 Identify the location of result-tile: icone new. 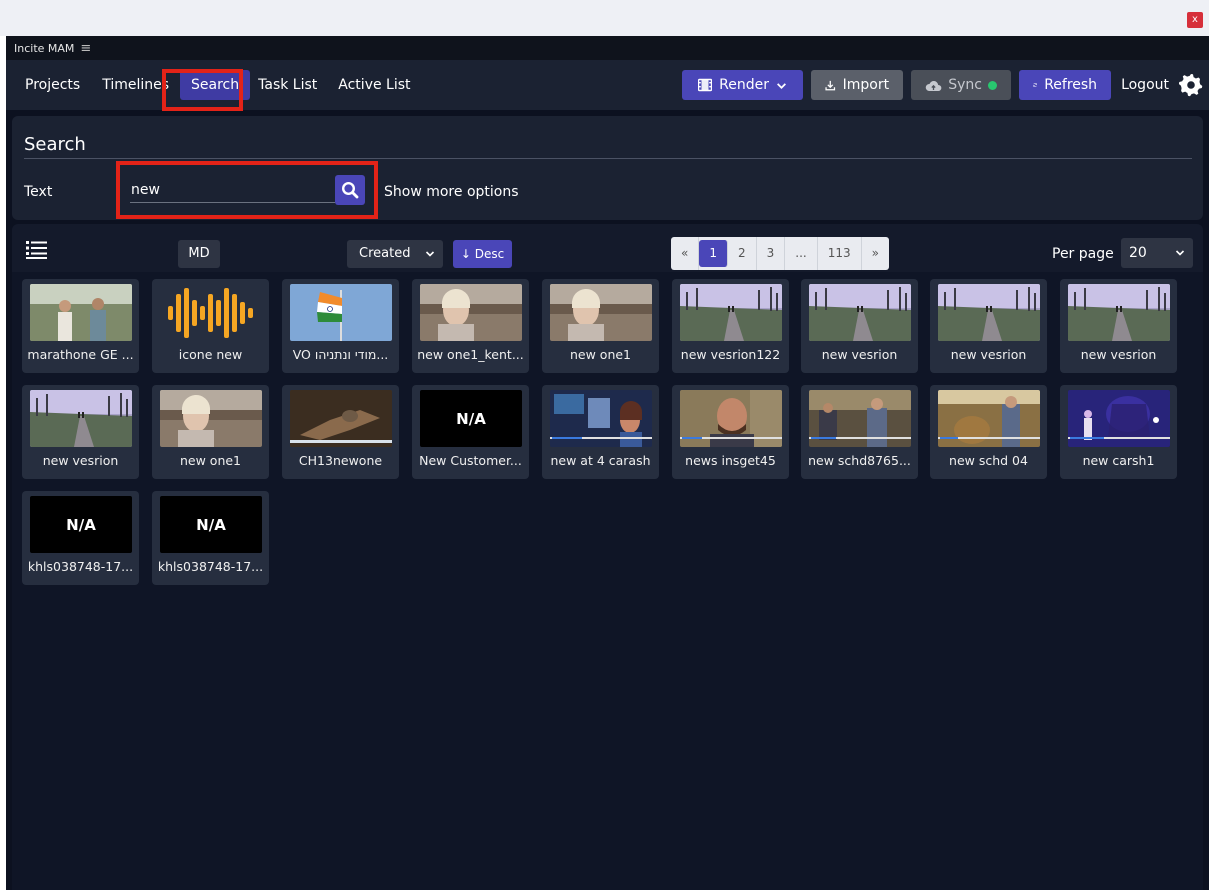
(210, 326).